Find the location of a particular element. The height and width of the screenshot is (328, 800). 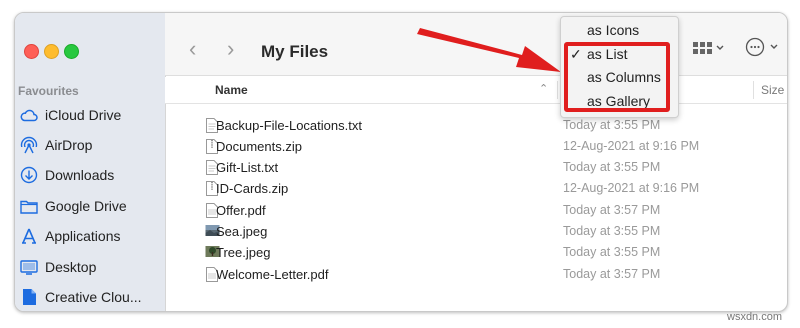

sidebar-item-applications: Applications is located at coordinates (91, 236).